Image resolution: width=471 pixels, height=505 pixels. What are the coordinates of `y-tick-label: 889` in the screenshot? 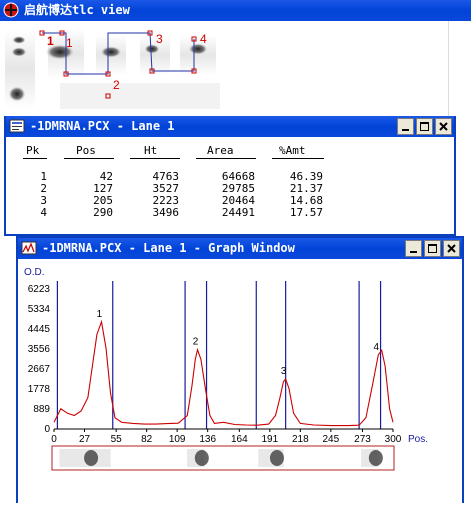 It's located at (41, 409).